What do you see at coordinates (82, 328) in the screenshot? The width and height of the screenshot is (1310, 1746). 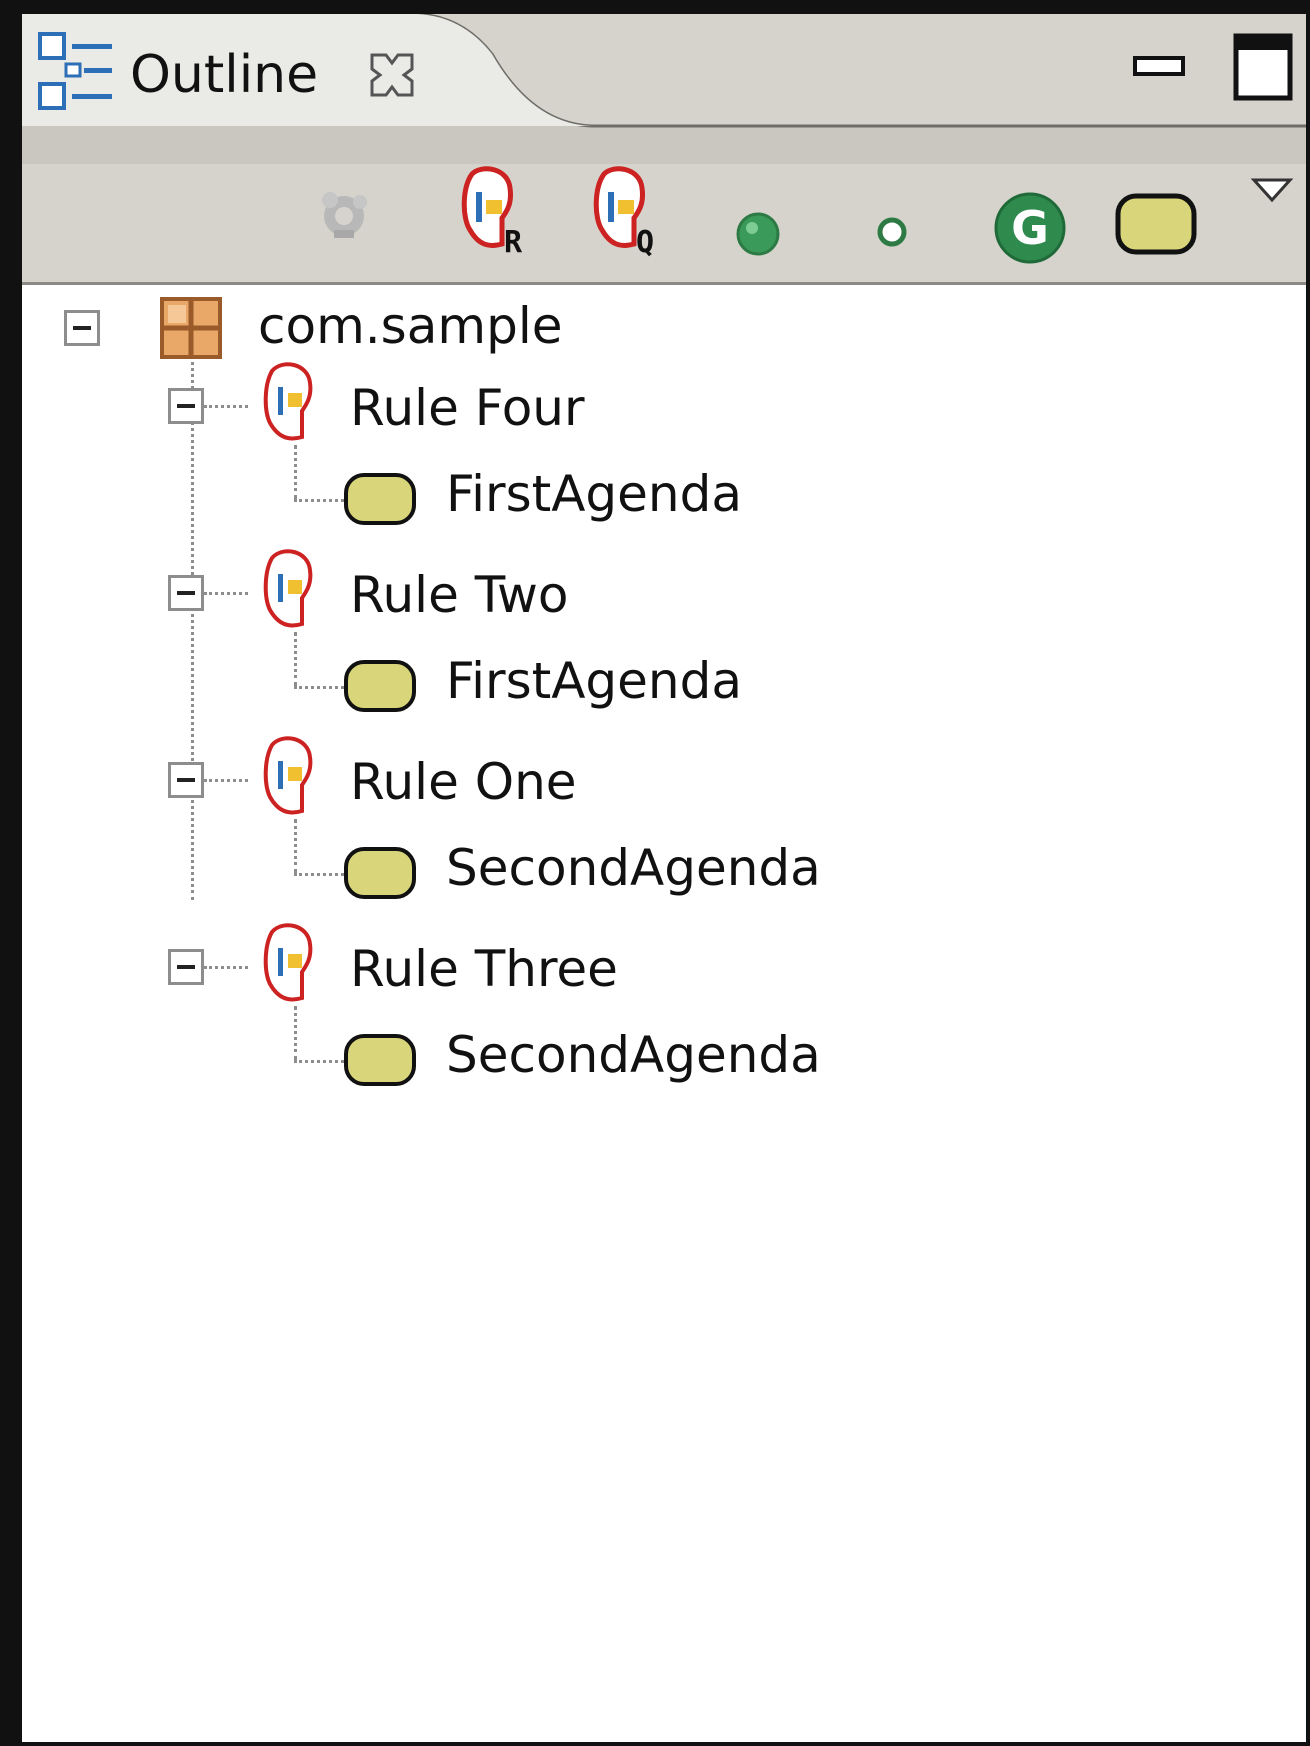 I see `package-collapse-toggle` at bounding box center [82, 328].